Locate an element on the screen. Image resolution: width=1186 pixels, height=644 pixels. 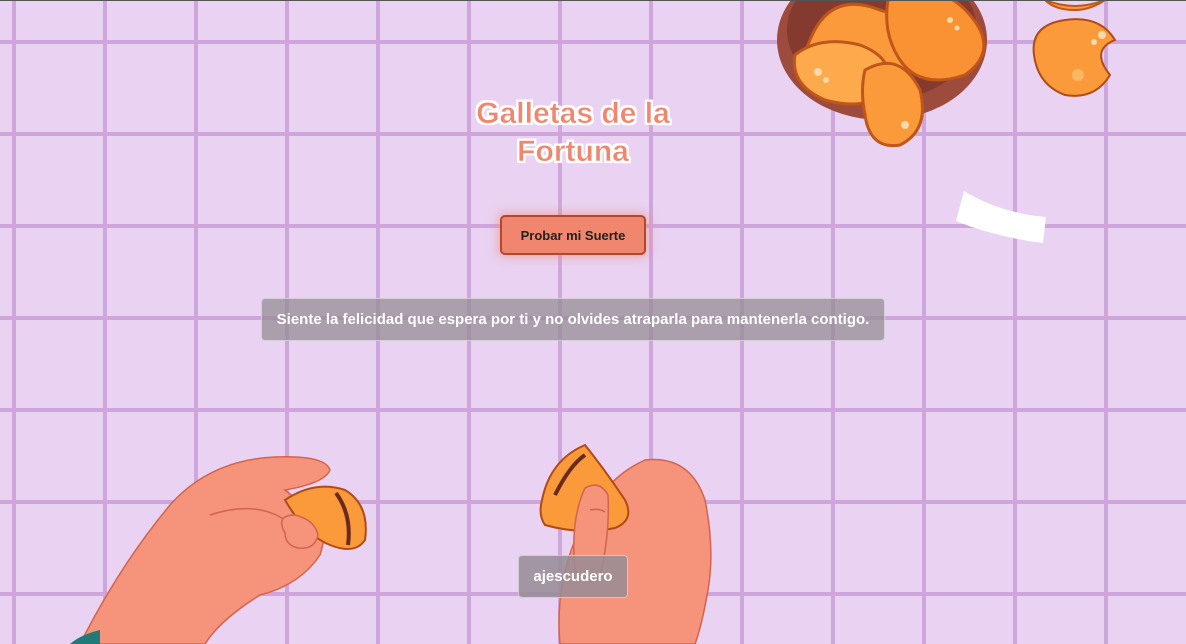
try-luck-button: Probar mi Suerte is located at coordinates (573, 235).